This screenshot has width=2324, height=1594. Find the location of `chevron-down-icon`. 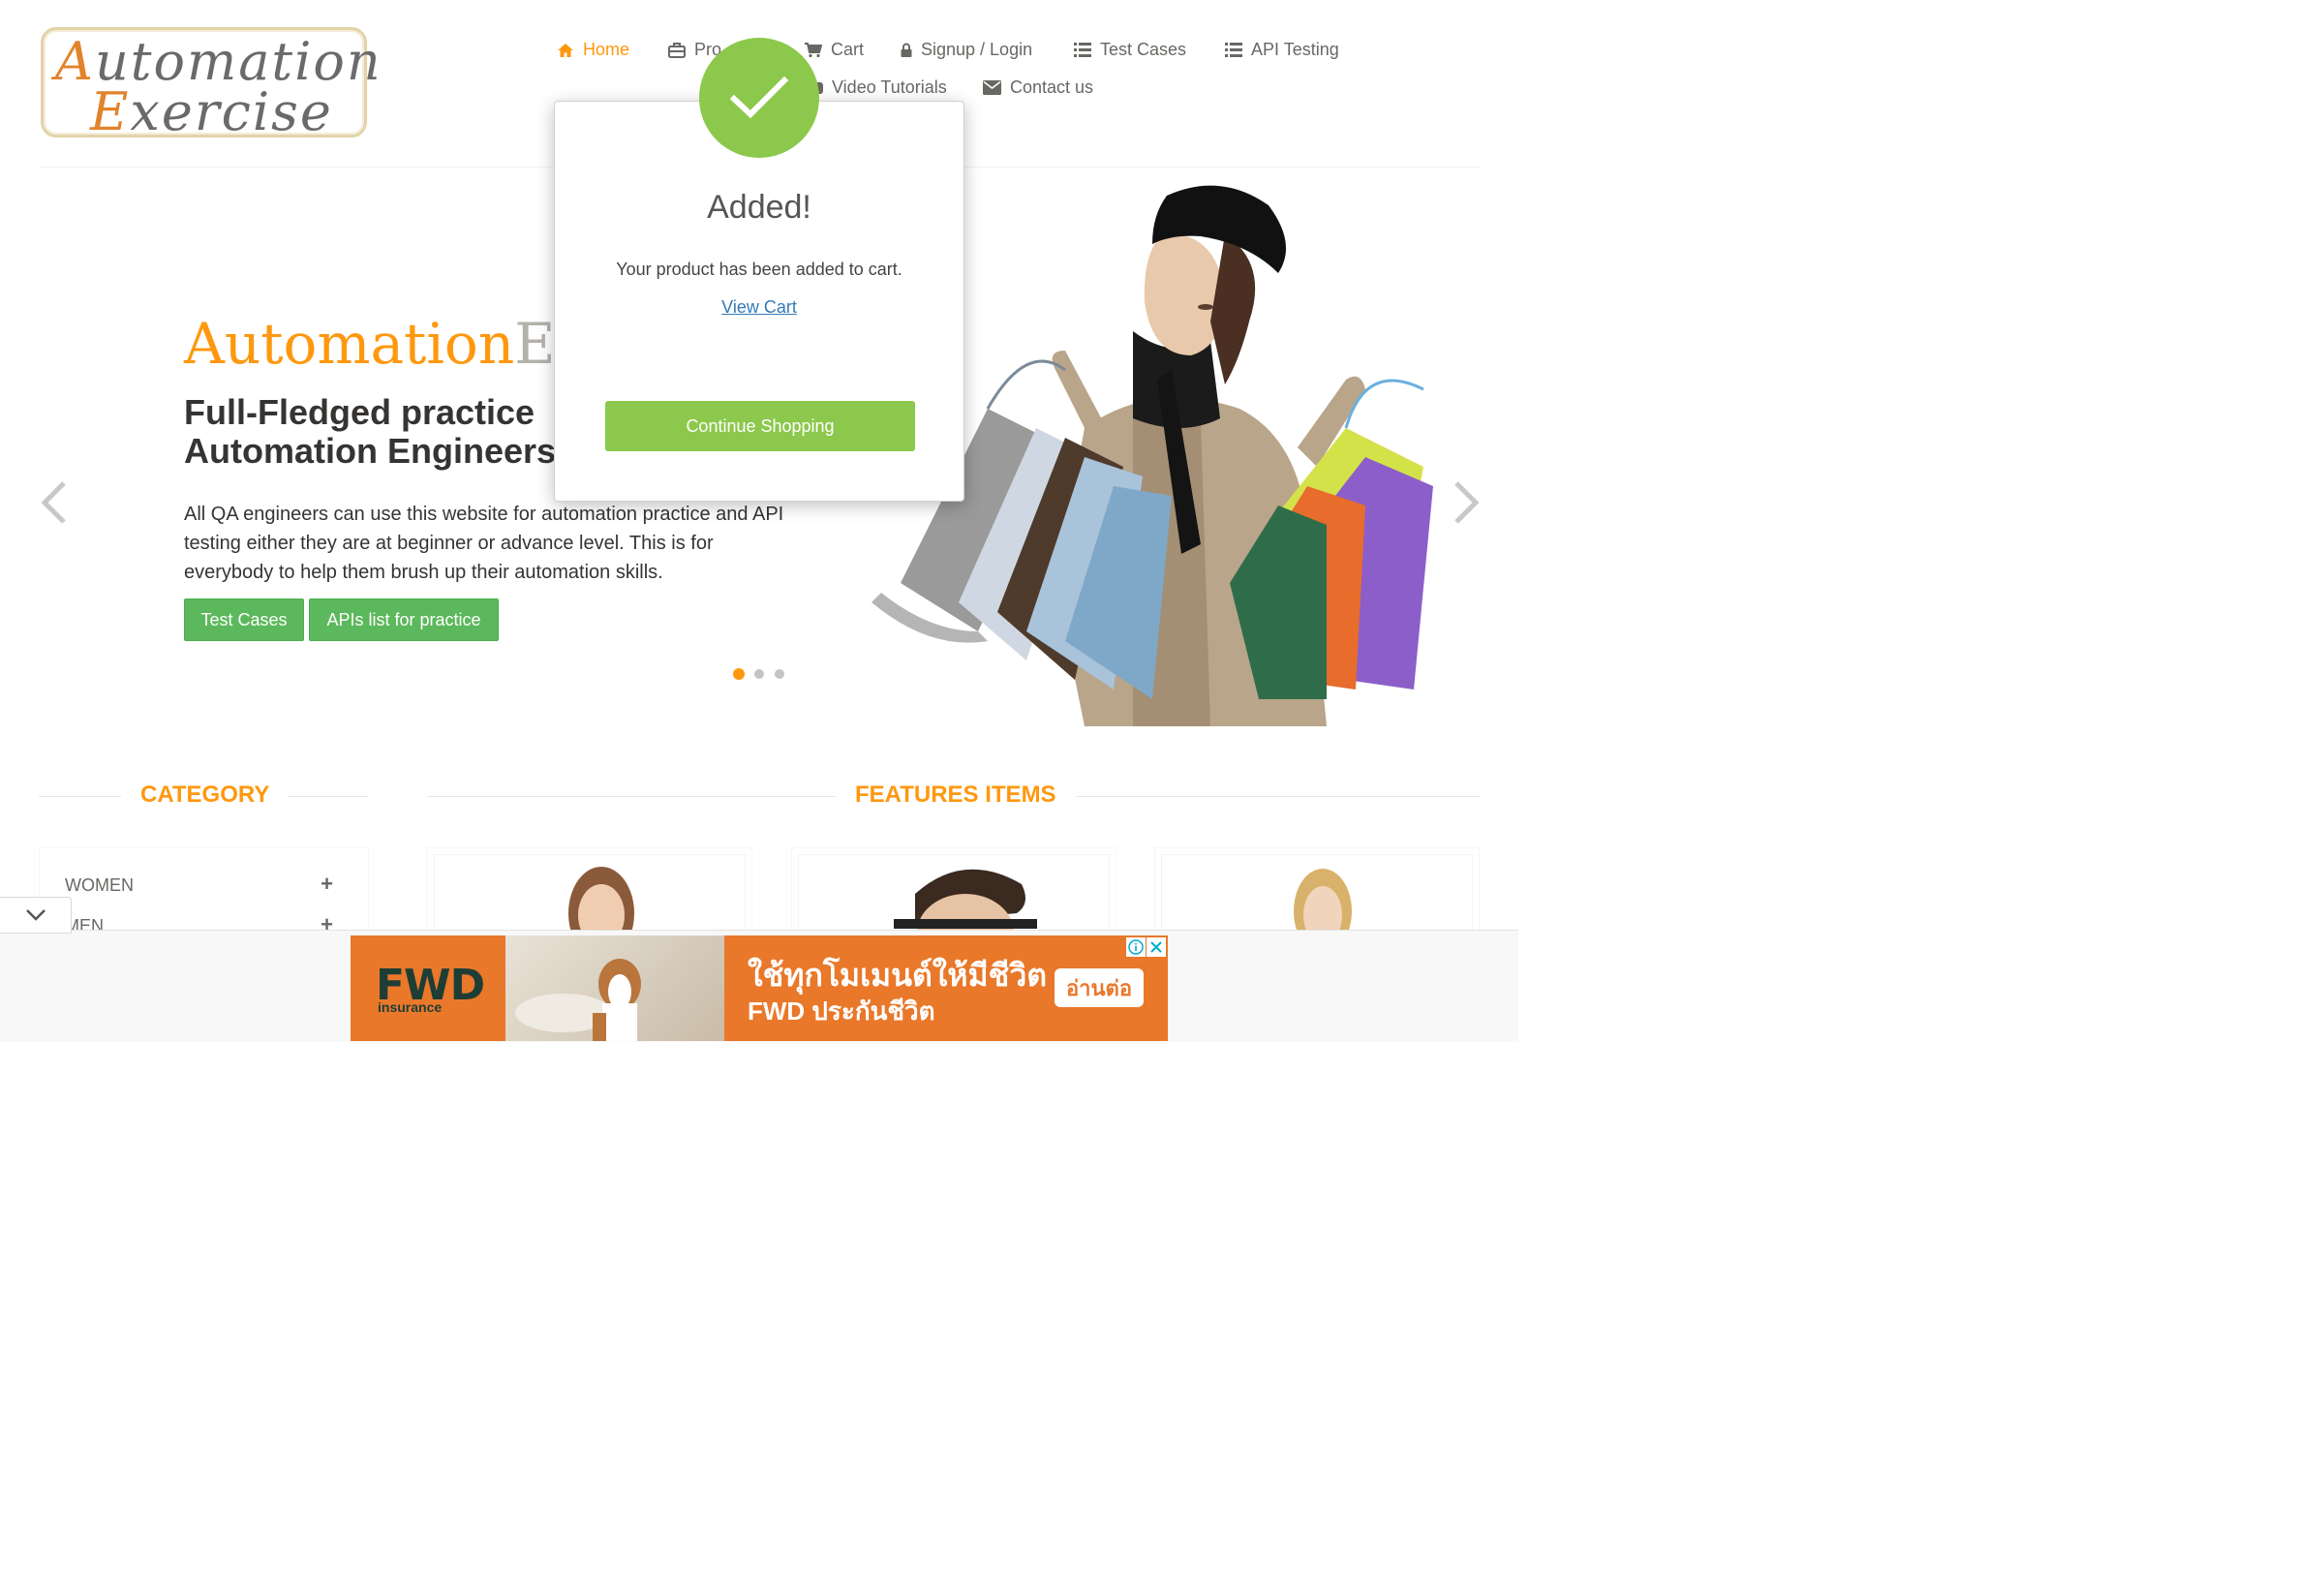

chevron-down-icon is located at coordinates (36, 915).